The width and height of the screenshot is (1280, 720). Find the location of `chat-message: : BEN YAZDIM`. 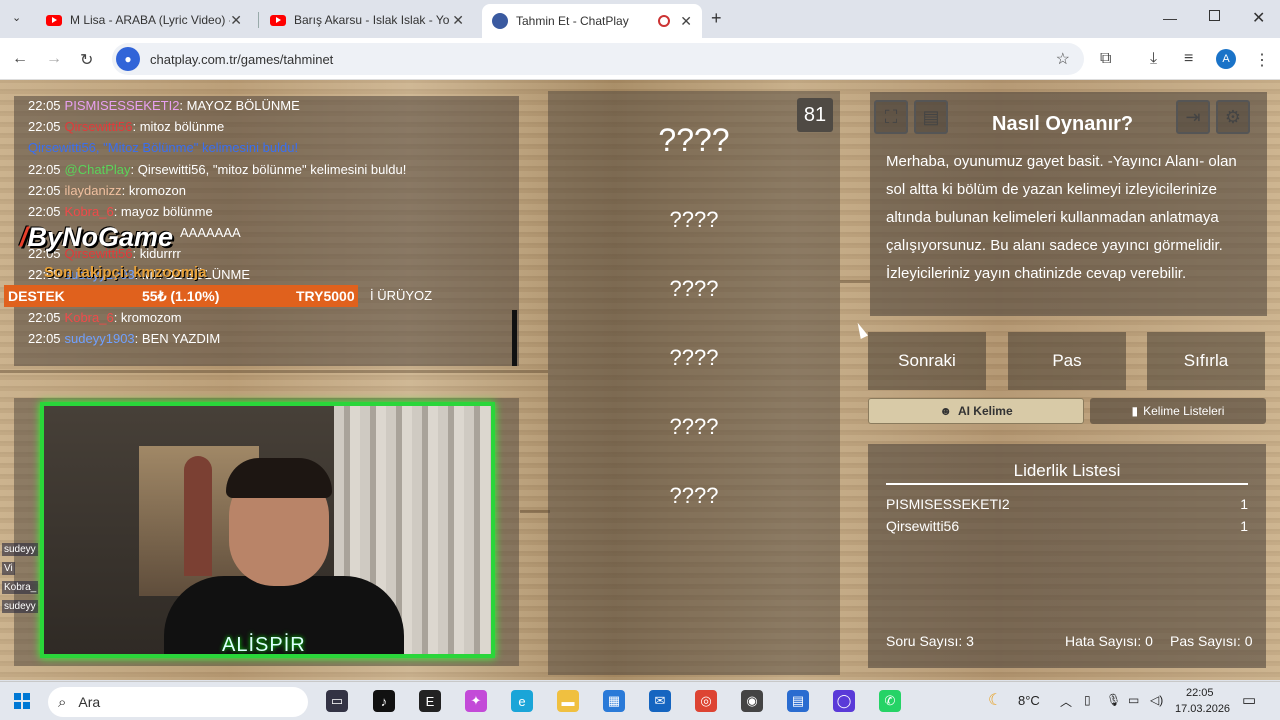

chat-message: : BEN YAZDIM is located at coordinates (177, 338).